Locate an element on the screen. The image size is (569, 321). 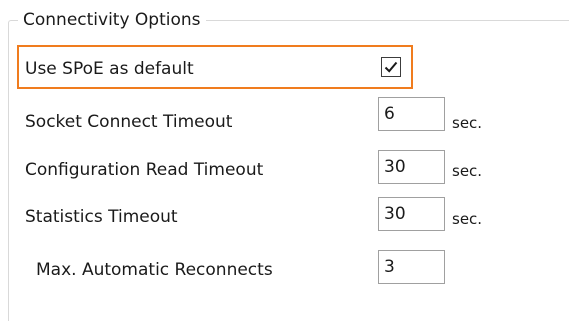
config-timeout-unit: sec. is located at coordinates (467, 171).